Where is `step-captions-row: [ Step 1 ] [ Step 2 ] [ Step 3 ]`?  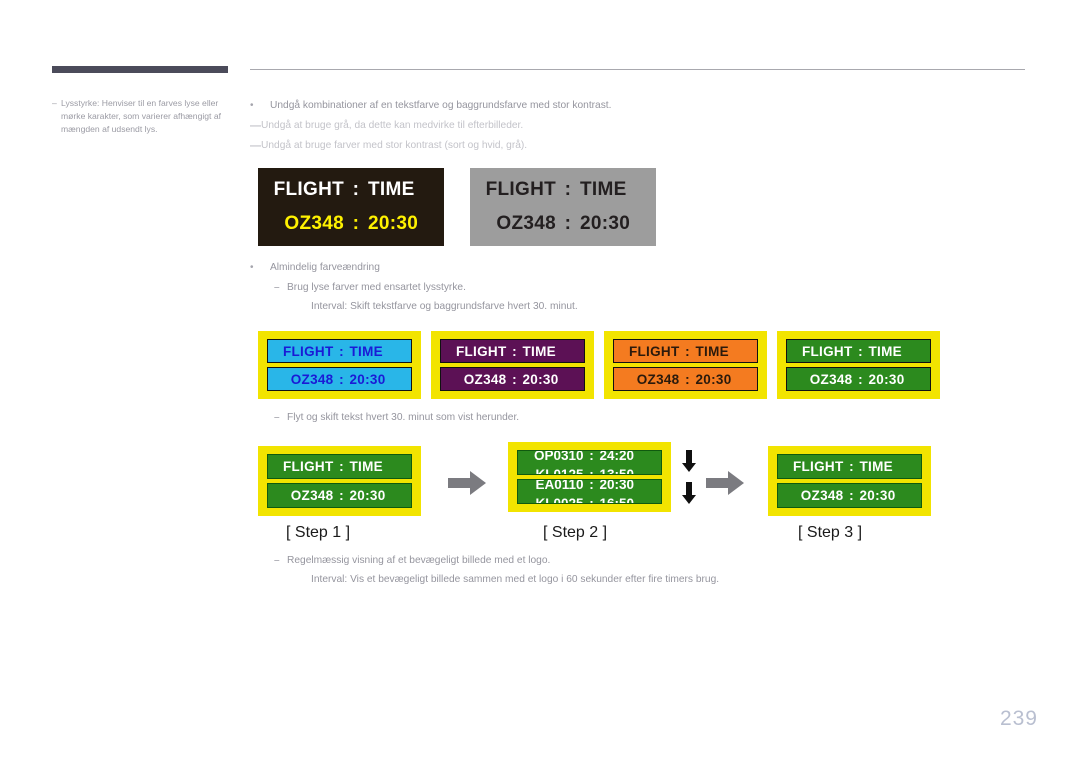 step-captions-row: [ Step 1 ] [ Step 2 ] [ Step 3 ] is located at coordinates (603, 536).